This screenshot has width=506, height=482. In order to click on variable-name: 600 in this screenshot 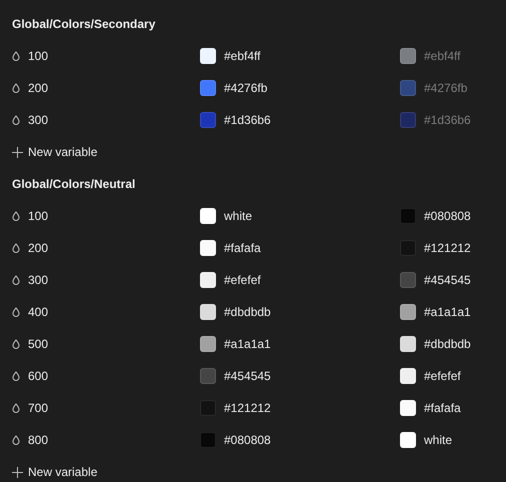, I will do `click(38, 376)`.